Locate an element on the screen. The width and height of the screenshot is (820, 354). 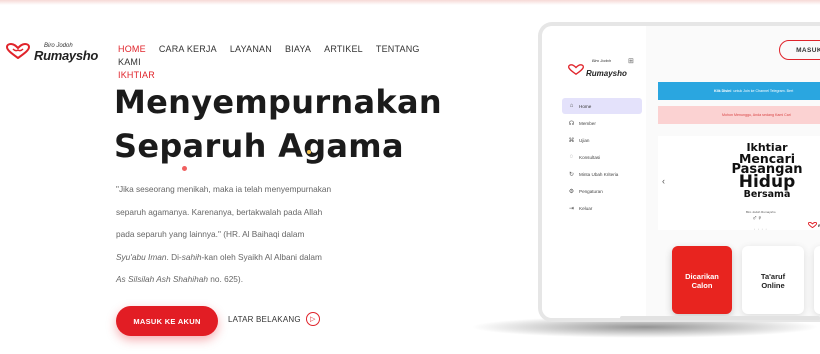
headset-icon: ☊ is located at coordinates (571, 123).